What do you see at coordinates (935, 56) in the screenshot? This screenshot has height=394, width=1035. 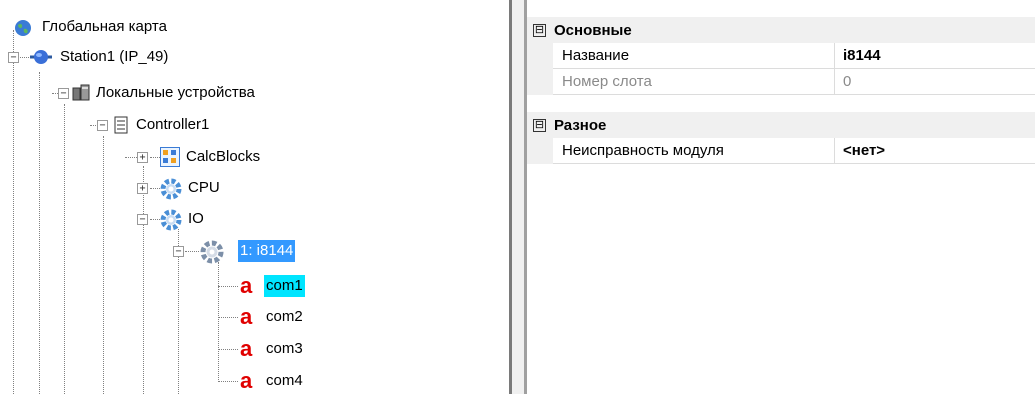 I see `property-value: i8144` at bounding box center [935, 56].